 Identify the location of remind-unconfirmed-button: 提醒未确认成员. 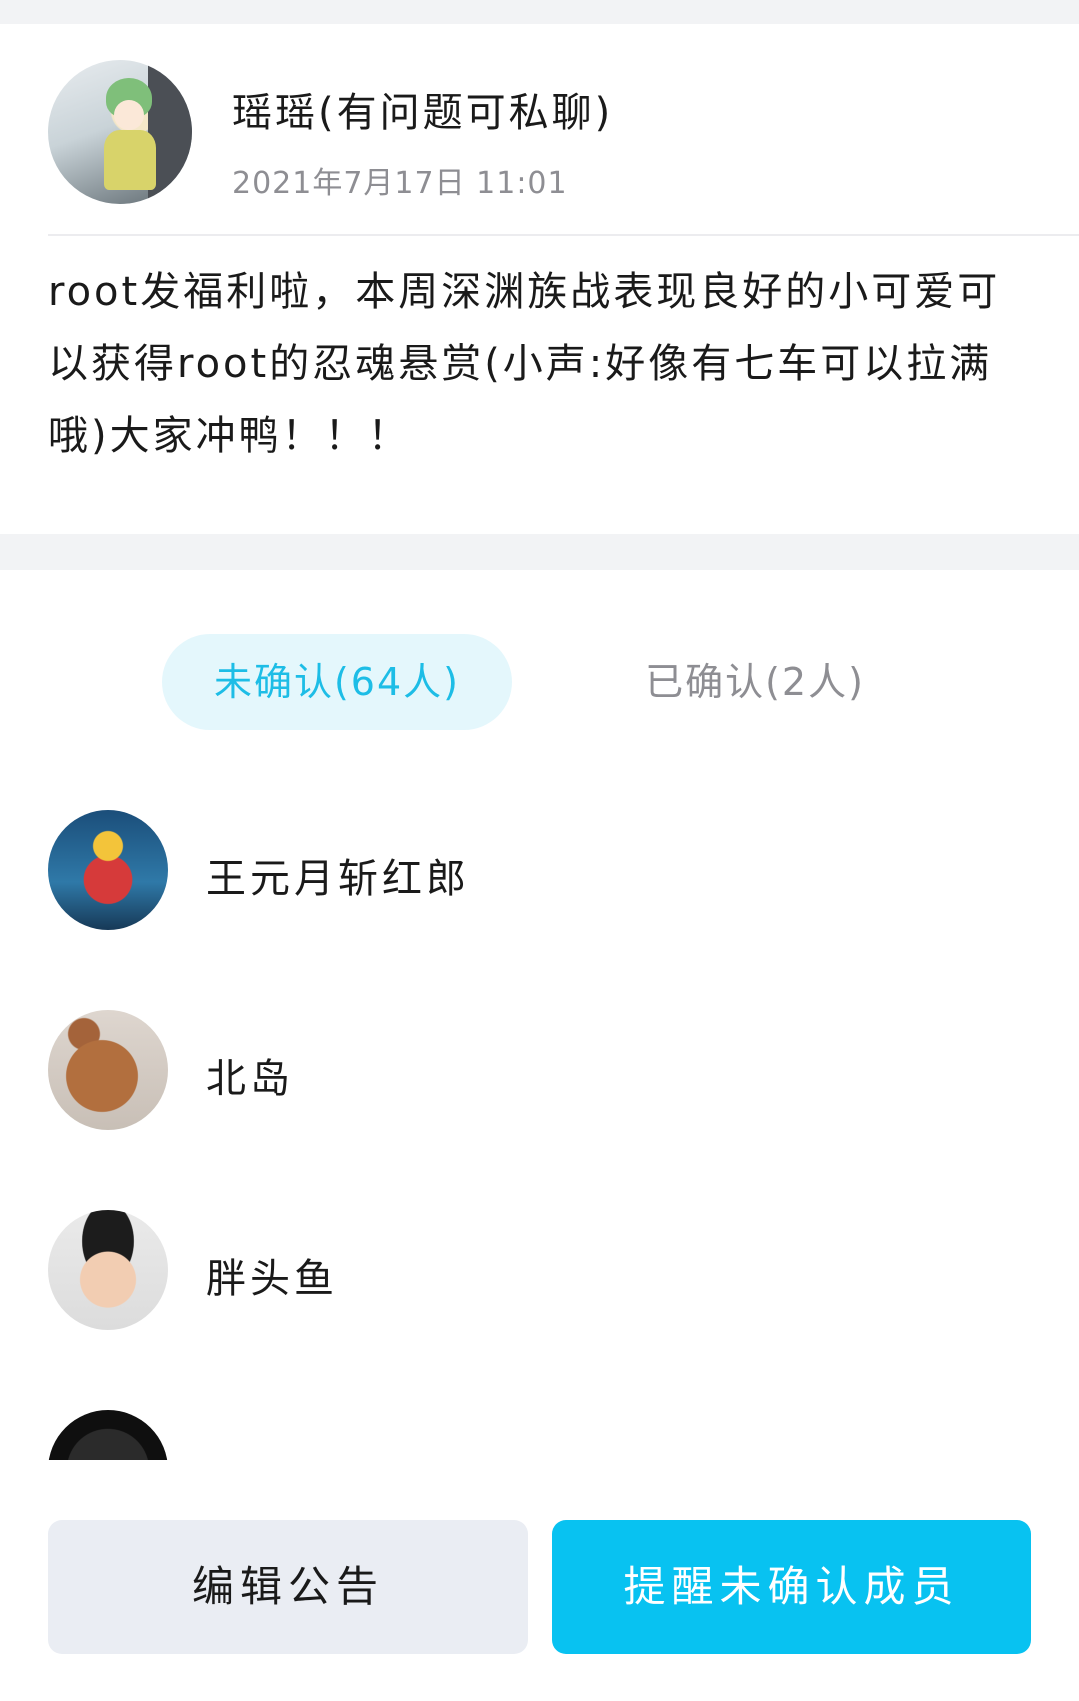
(791, 1587).